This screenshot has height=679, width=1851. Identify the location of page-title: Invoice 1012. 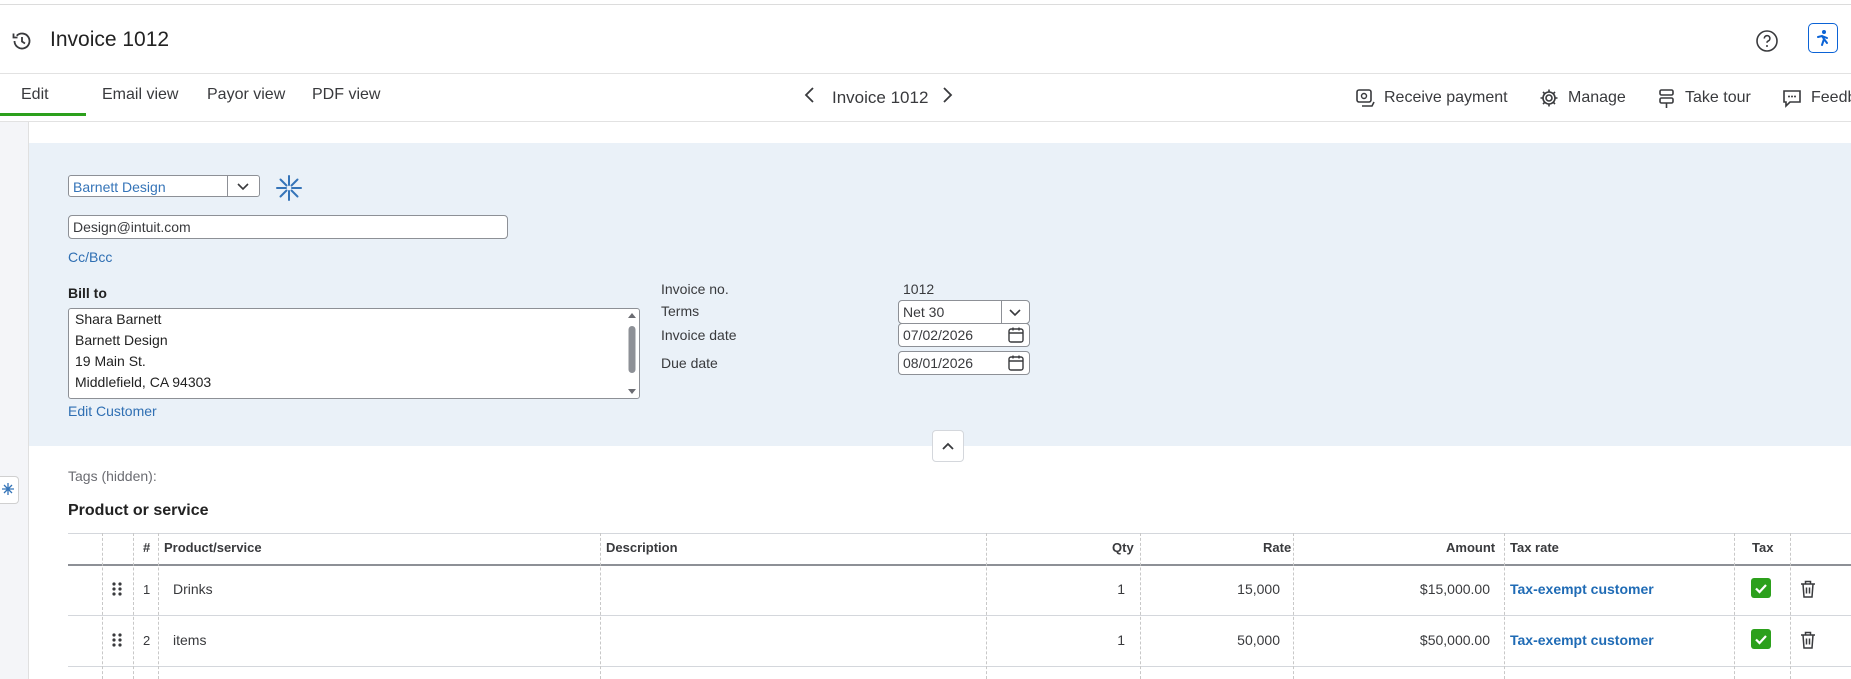
(110, 39).